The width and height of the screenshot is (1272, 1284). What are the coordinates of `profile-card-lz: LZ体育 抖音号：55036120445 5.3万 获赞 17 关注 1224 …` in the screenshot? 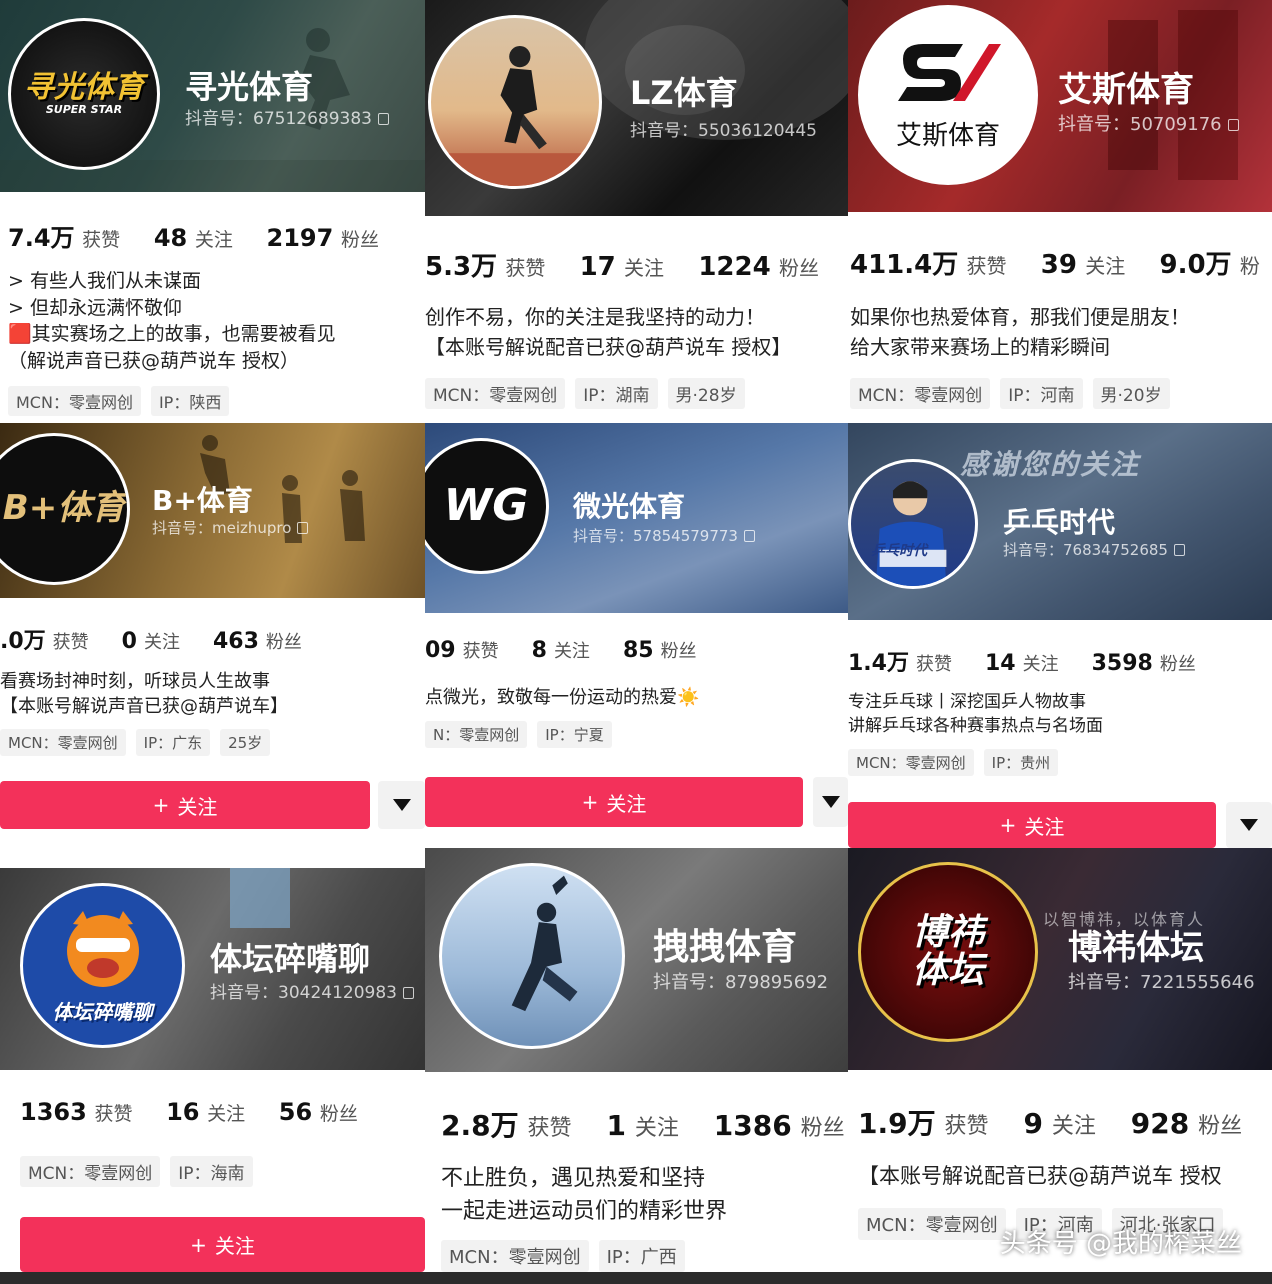 It's located at (636, 210).